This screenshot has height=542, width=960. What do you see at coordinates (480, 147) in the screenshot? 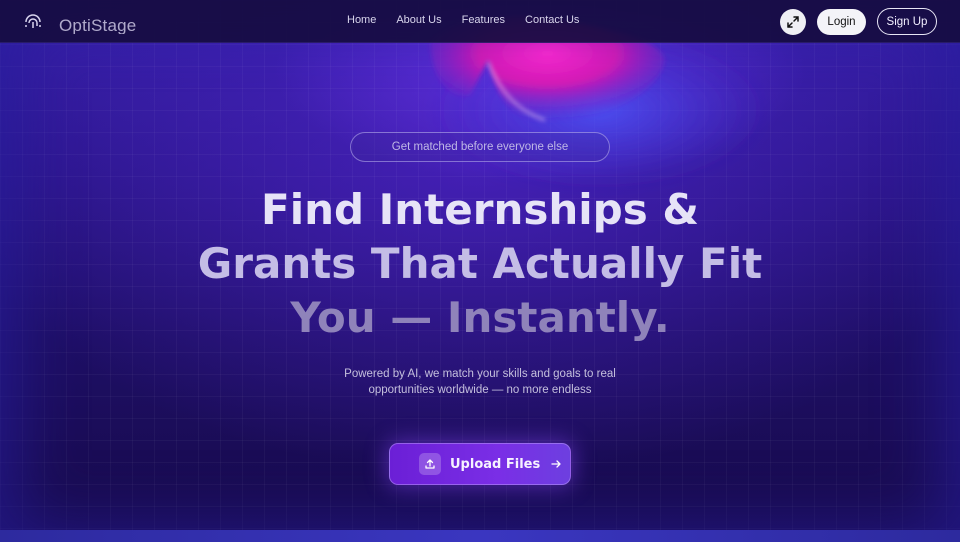
I see `hero-badge: Get matched before everyone else` at bounding box center [480, 147].